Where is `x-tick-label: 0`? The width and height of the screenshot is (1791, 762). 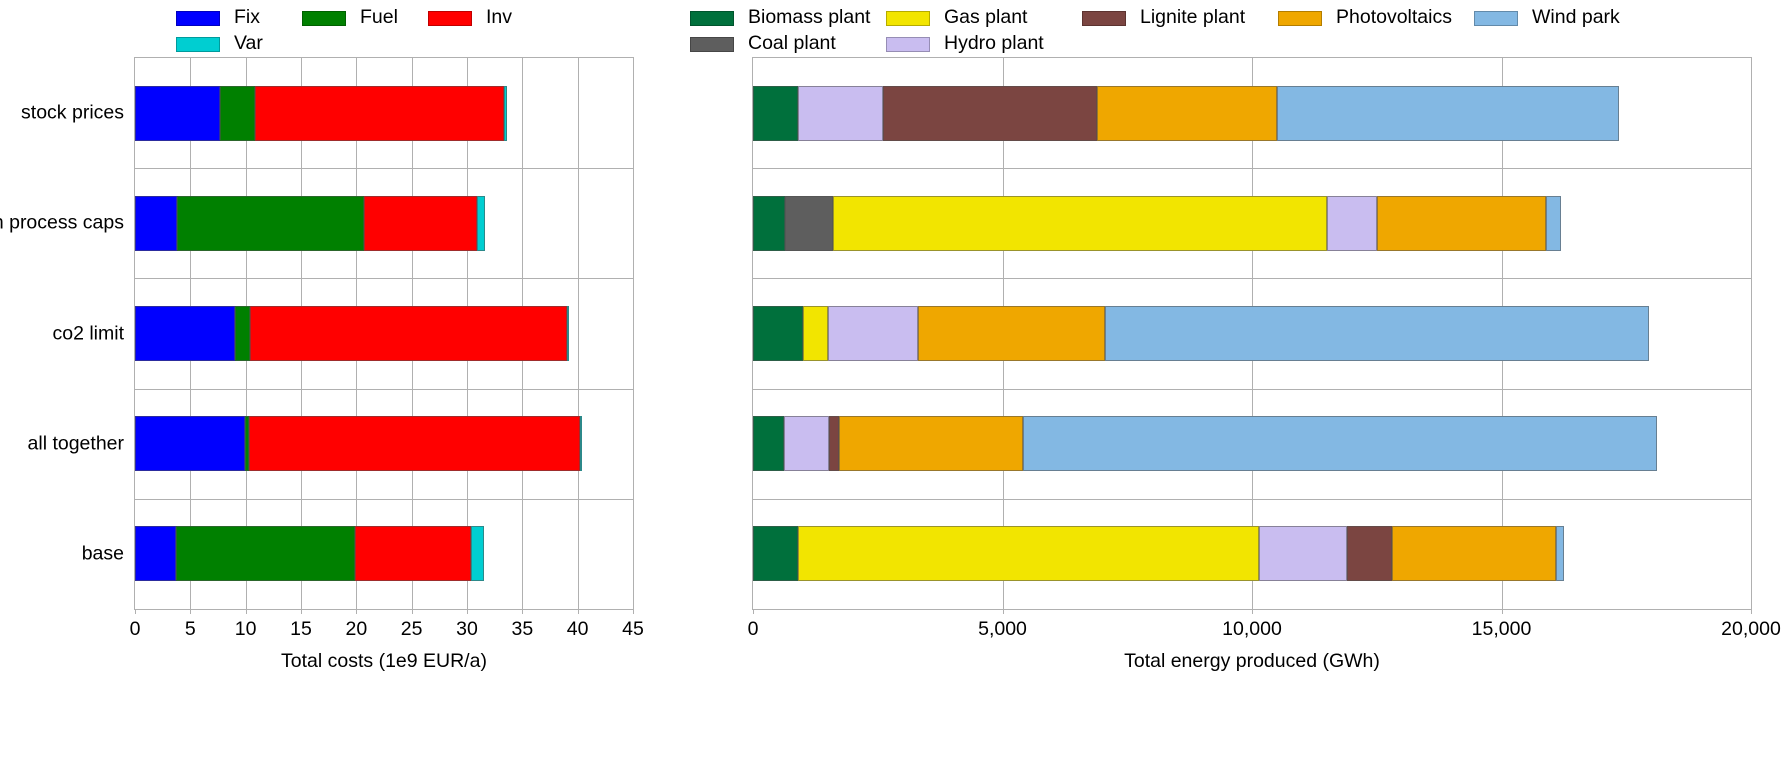 x-tick-label: 0 is located at coordinates (753, 629).